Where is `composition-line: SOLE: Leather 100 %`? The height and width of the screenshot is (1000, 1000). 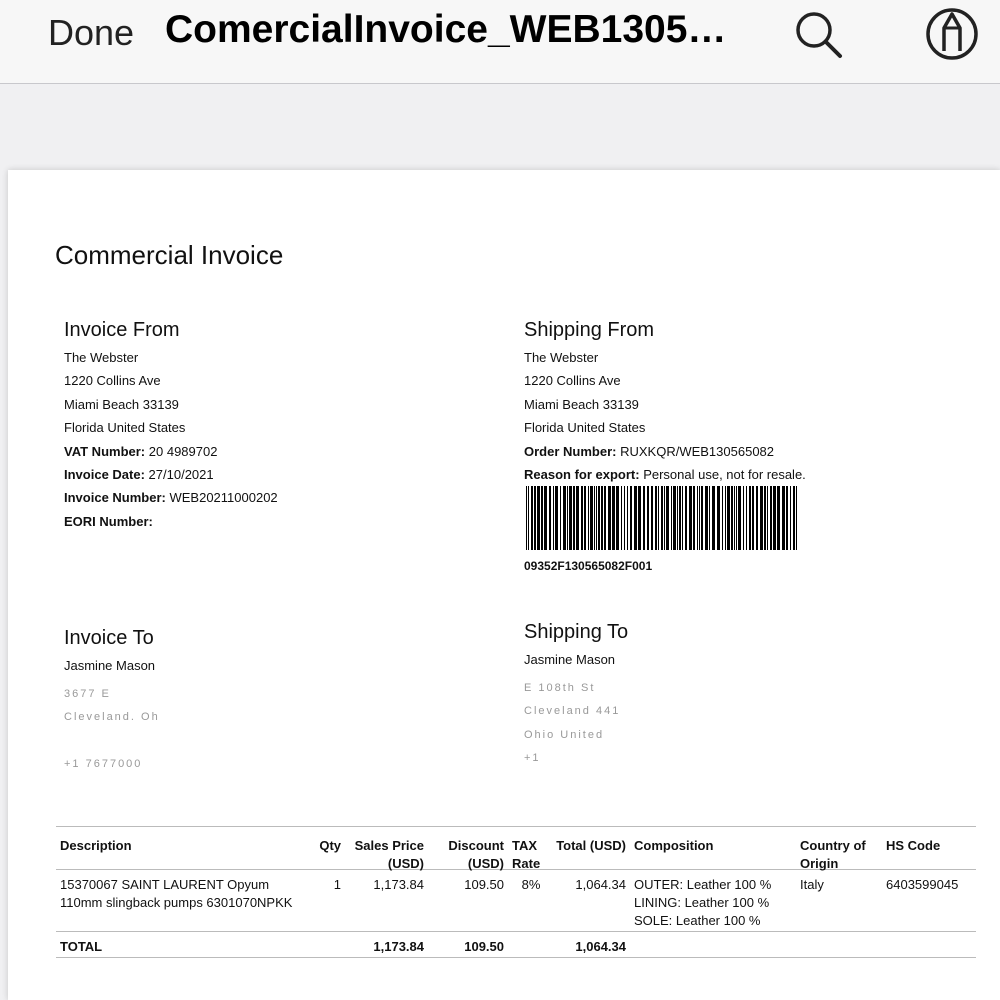
composition-line: SOLE: Leather 100 % is located at coordinates (697, 920).